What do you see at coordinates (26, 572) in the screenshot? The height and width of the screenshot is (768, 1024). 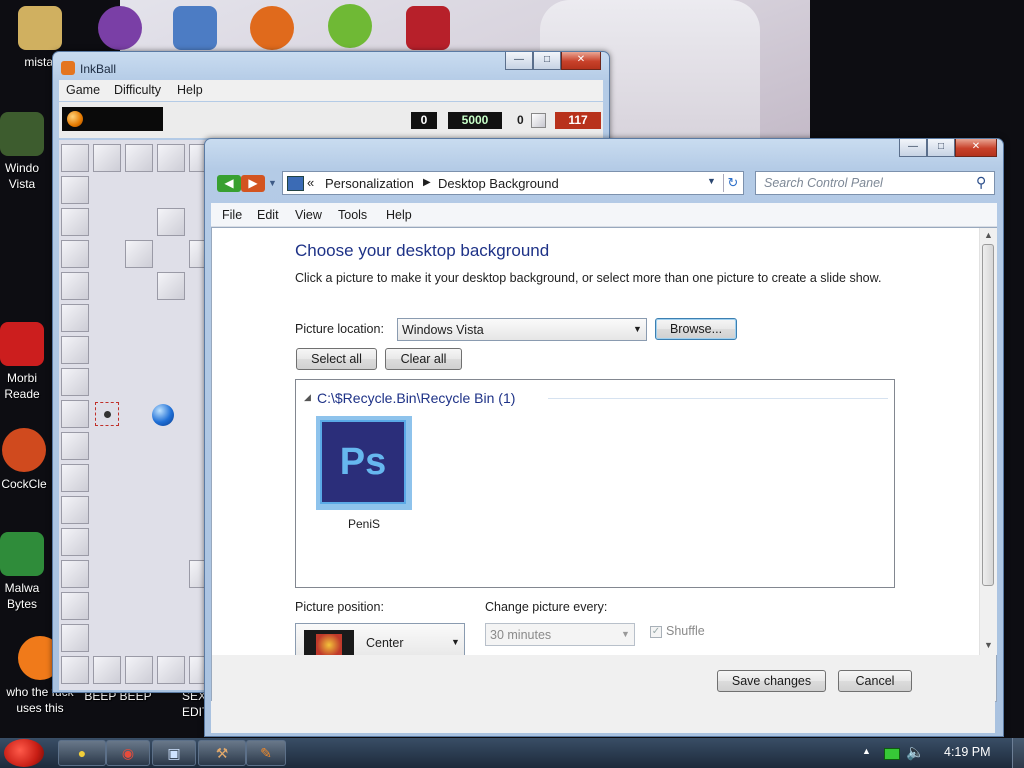 I see `desktop-icon-malwarebytes: Malwa Bytes` at bounding box center [26, 572].